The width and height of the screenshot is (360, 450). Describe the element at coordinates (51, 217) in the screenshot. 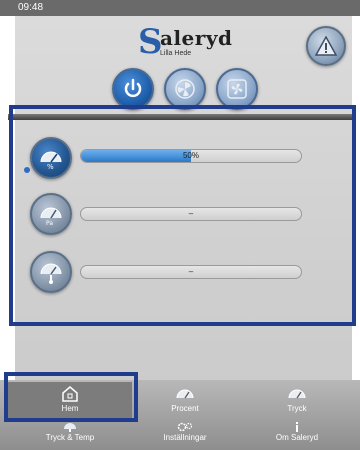

I see `pressure-gauge-icon: Pa` at that location.